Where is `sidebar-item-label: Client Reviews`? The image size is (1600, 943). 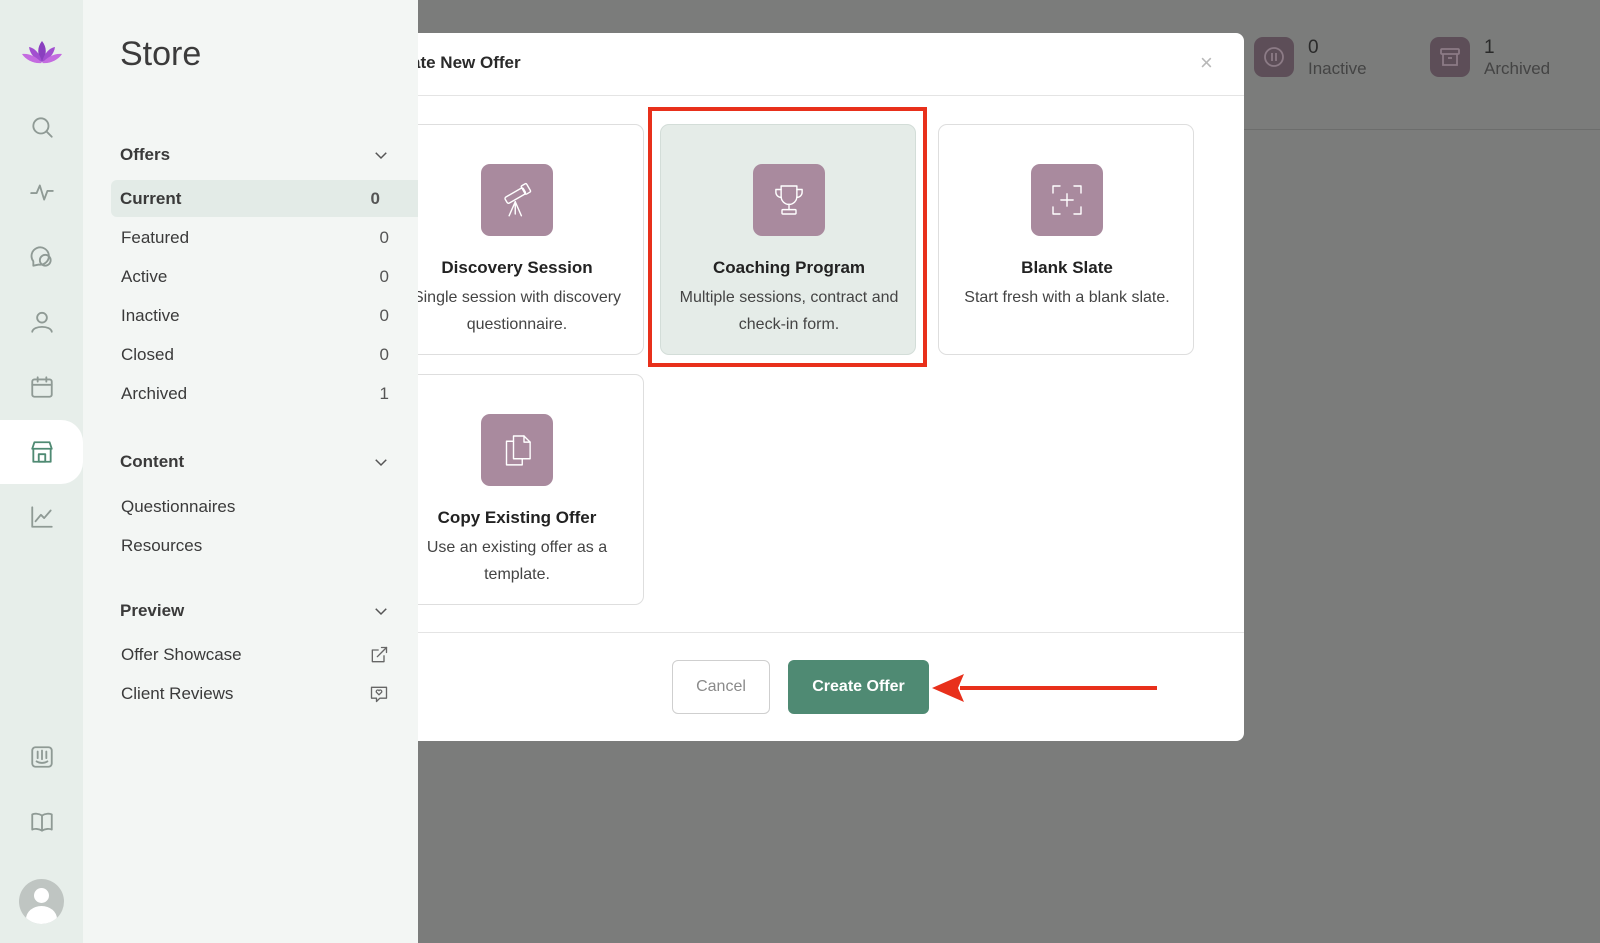
sidebar-item-label: Client Reviews is located at coordinates (177, 693).